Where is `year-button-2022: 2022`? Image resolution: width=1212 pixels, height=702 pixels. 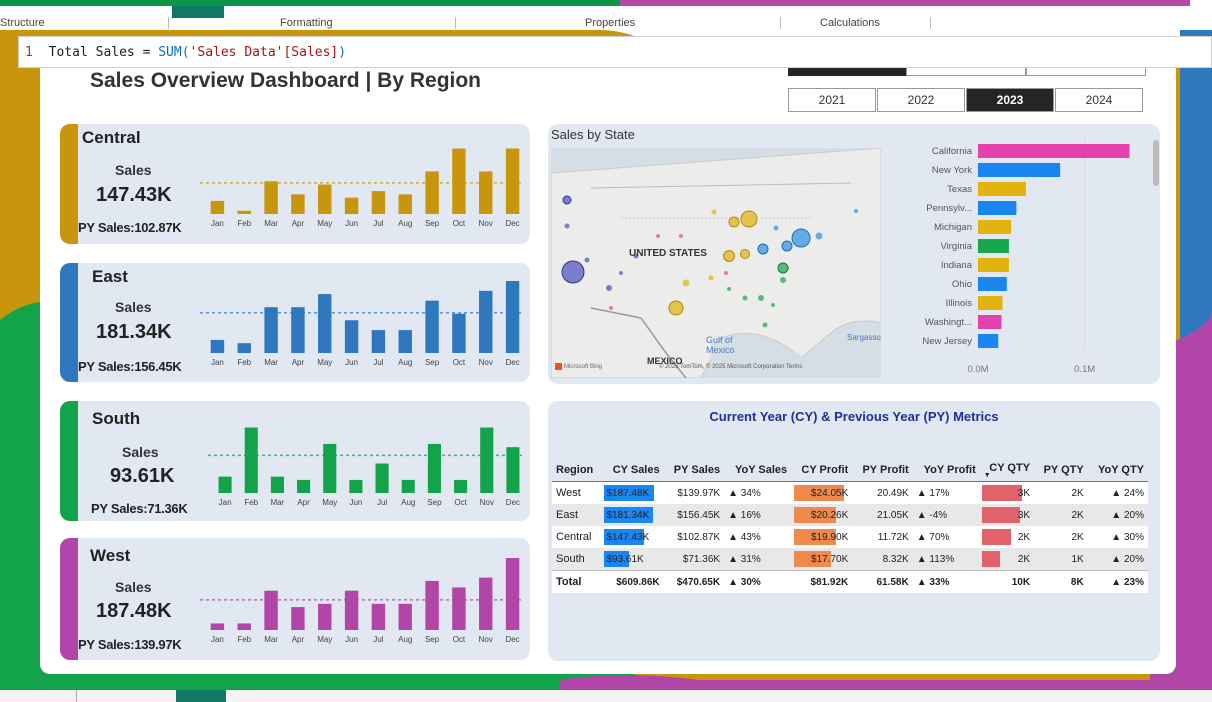
year-button-2022: 2022 is located at coordinates (921, 100).